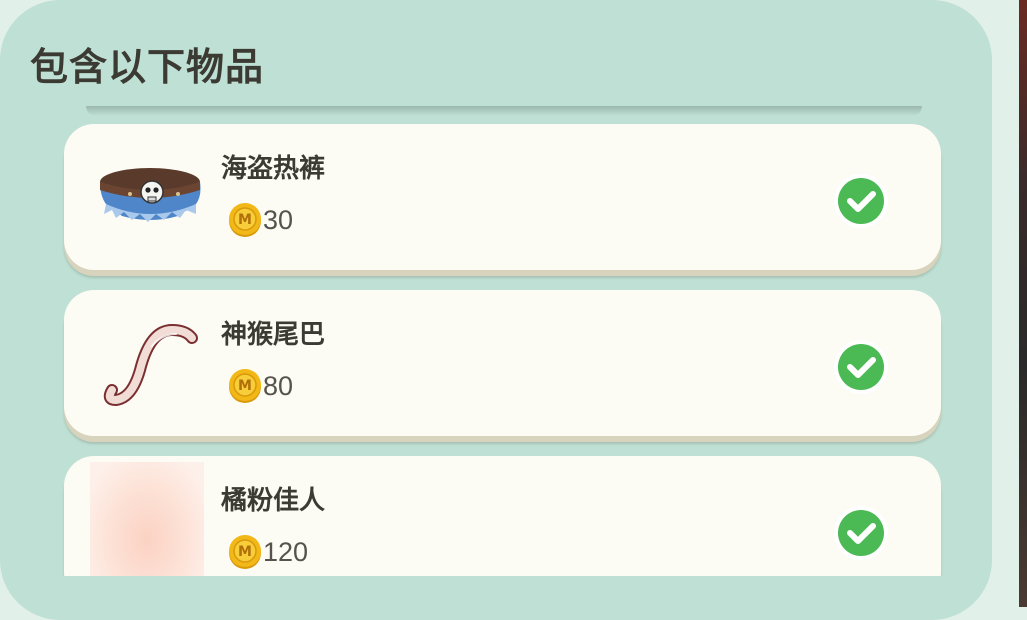 This screenshot has width=1027, height=620. Describe the element at coordinates (150, 192) in the screenshot. I see `pirate-shorts-icon` at that location.